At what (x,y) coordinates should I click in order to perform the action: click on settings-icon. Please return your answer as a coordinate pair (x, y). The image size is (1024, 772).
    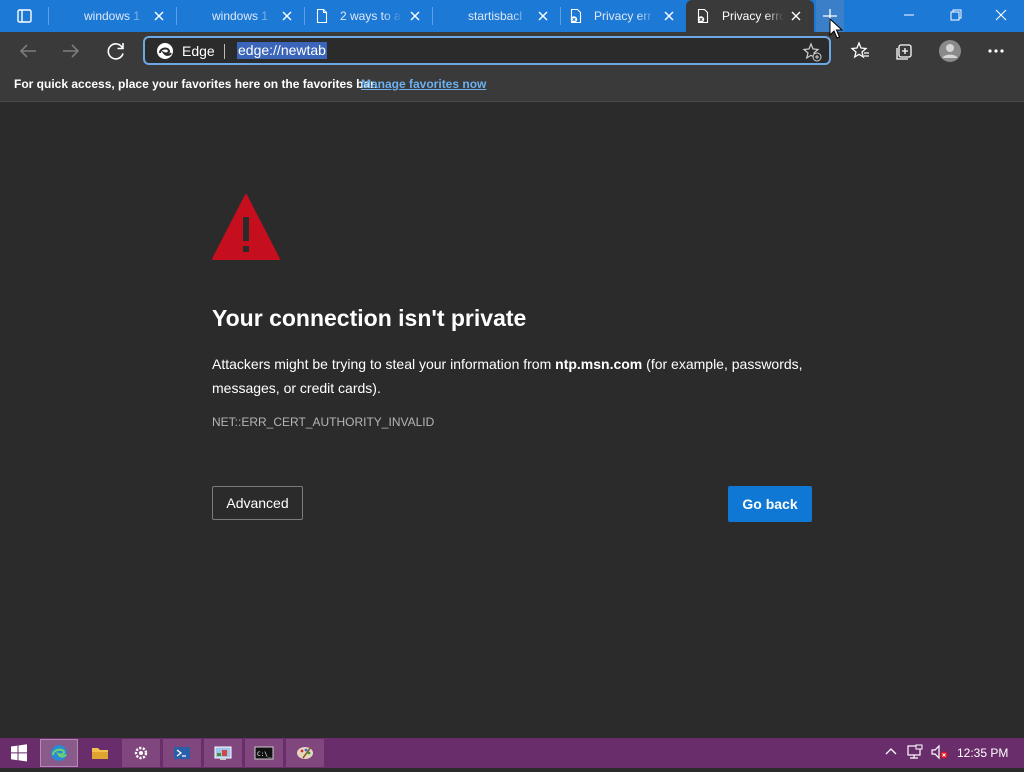
    Looking at the image, I should click on (141, 753).